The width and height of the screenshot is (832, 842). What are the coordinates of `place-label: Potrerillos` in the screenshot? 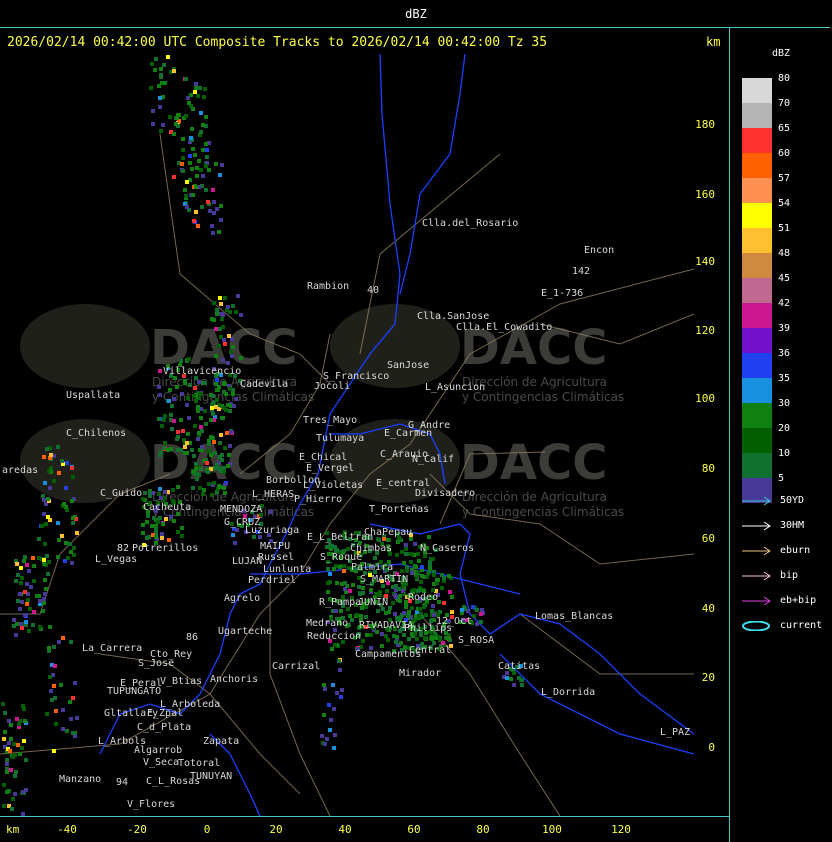 It's located at (165, 548).